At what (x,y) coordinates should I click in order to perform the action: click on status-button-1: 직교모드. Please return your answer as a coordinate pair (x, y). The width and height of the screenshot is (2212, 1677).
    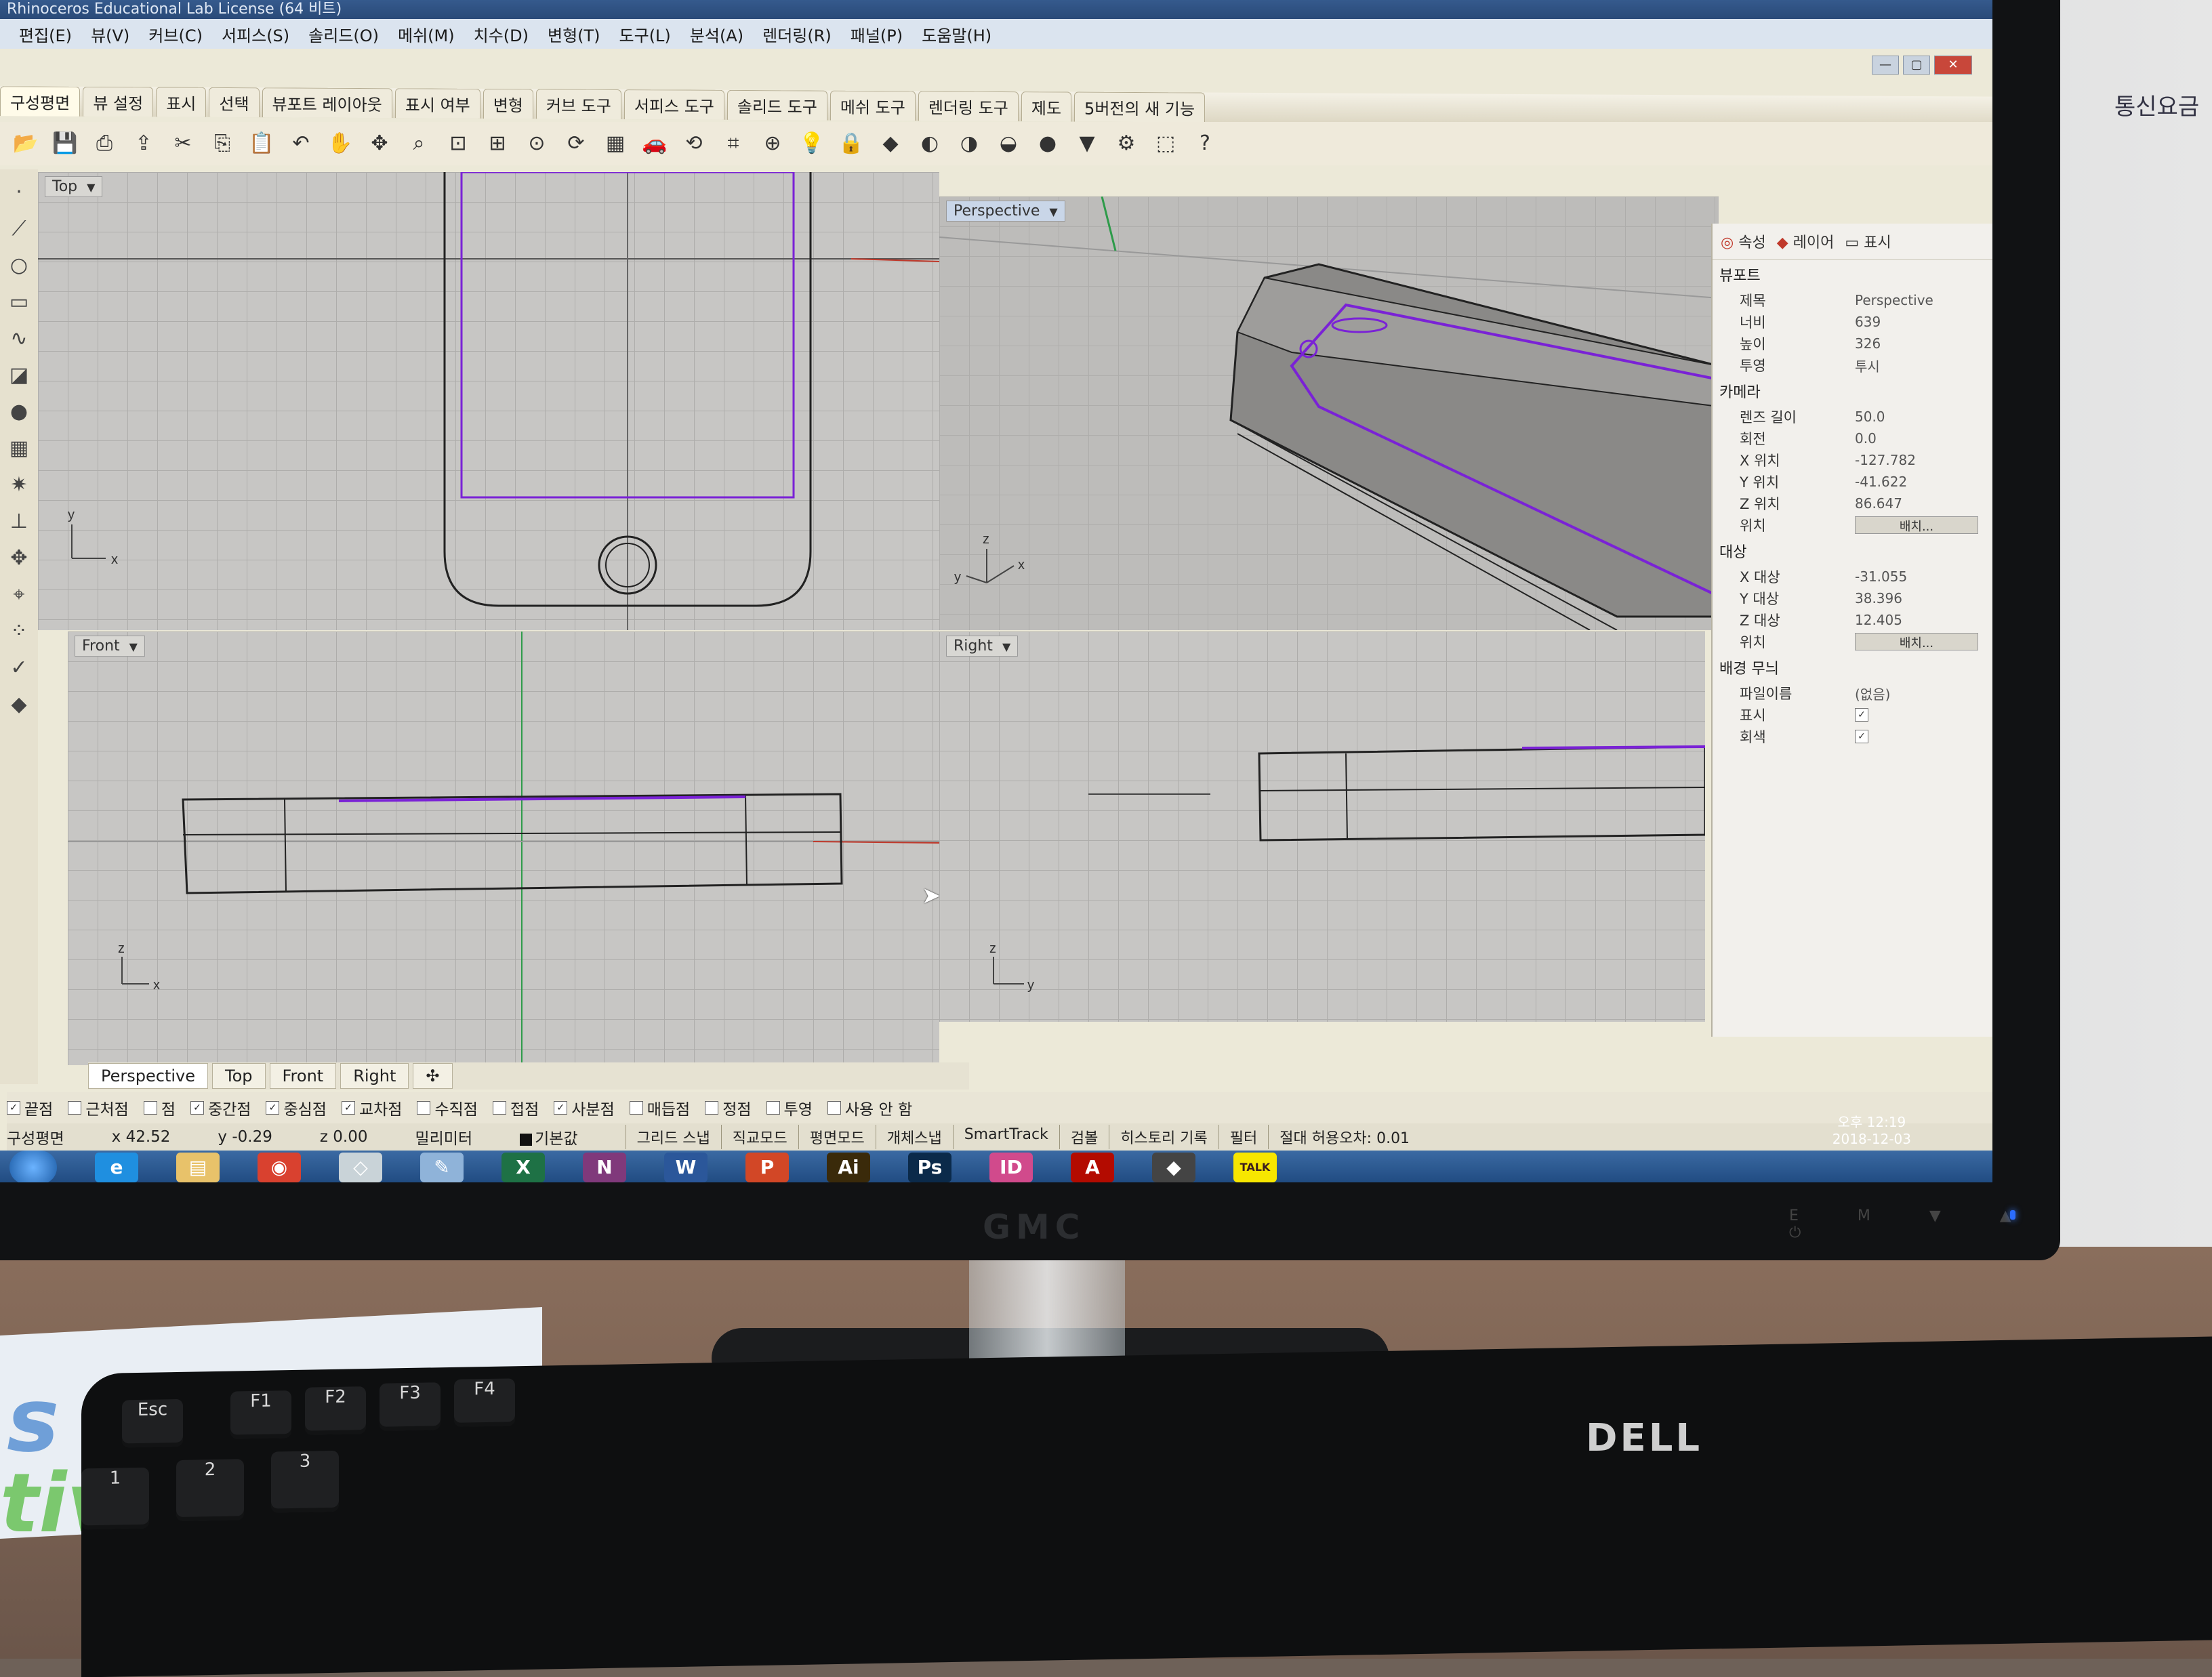
    Looking at the image, I should click on (759, 1137).